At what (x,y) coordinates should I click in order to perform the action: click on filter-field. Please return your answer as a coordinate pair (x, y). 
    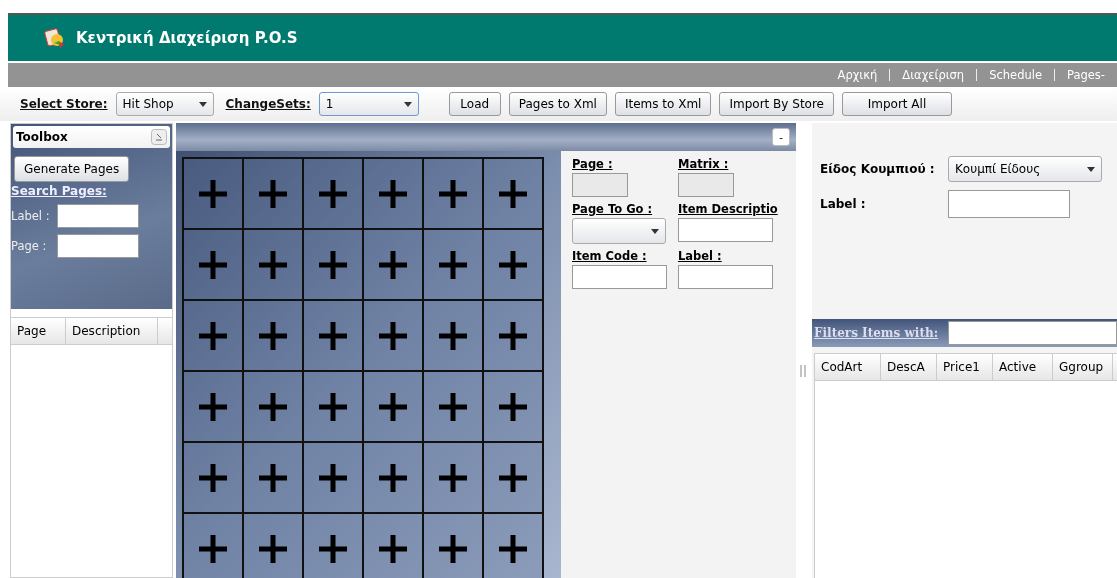
    Looking at the image, I should click on (1032, 333).